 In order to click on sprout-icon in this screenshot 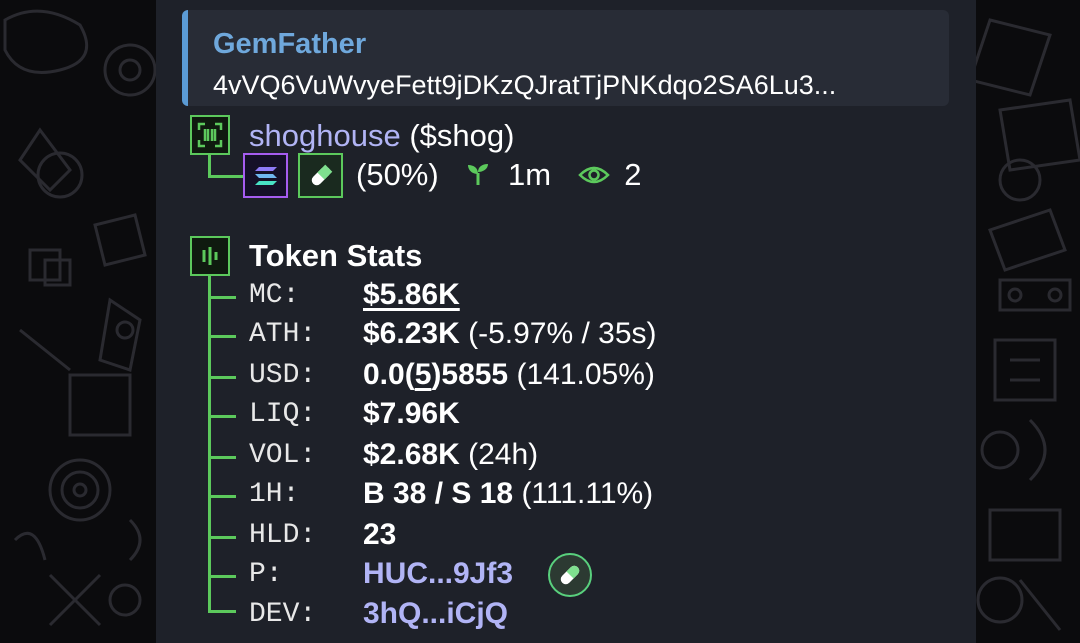, I will do `click(479, 177)`.